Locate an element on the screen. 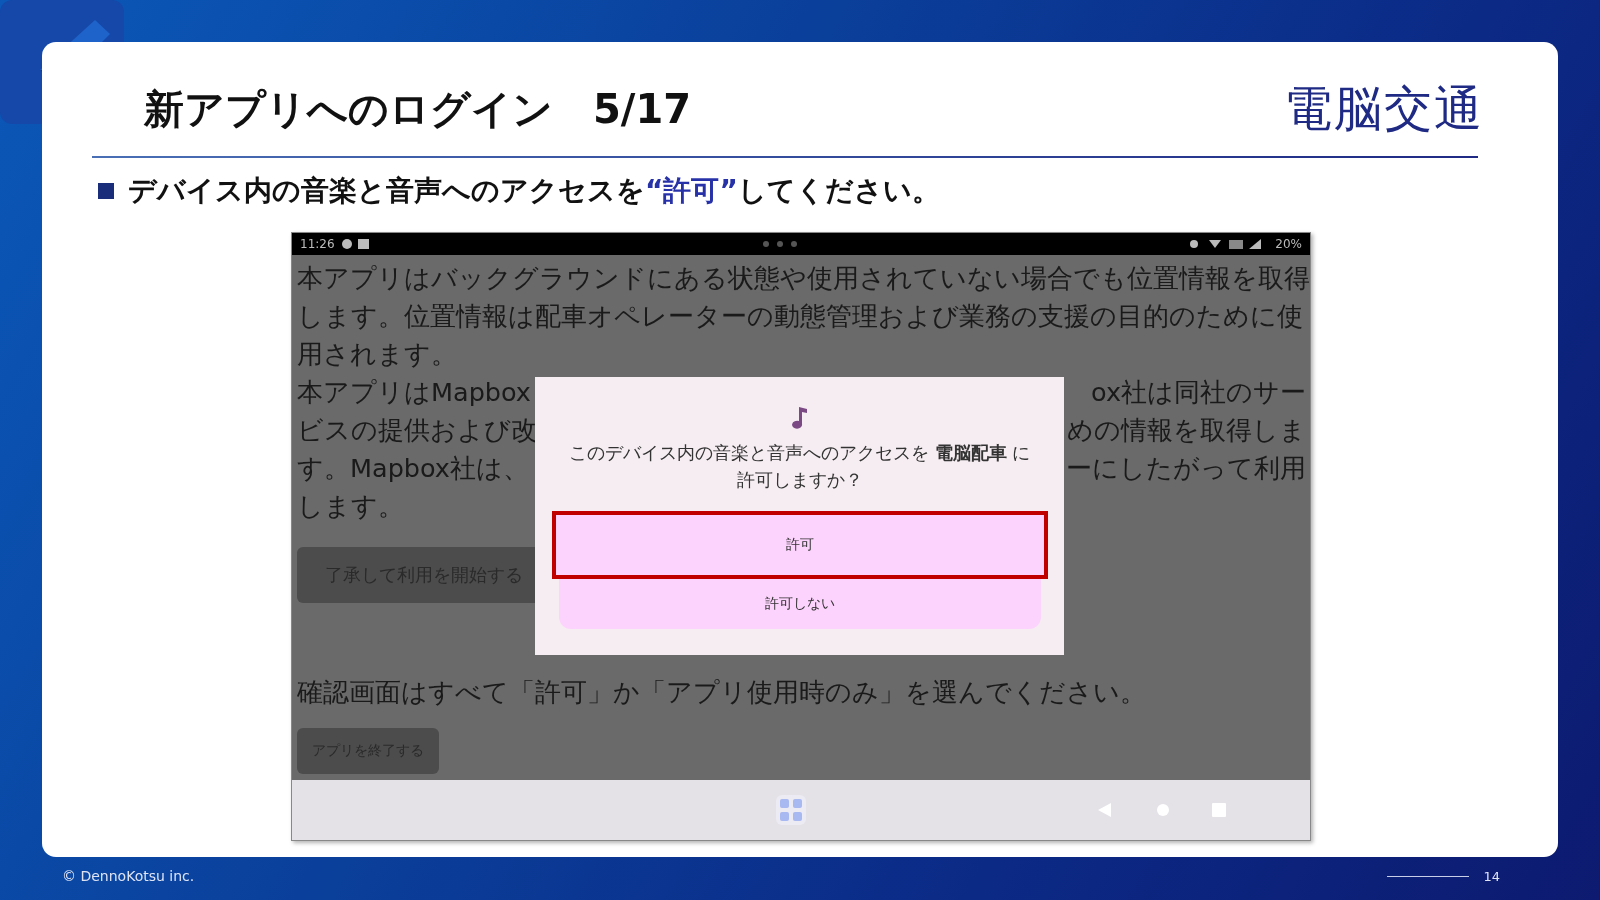  app-grid-icon is located at coordinates (791, 810).